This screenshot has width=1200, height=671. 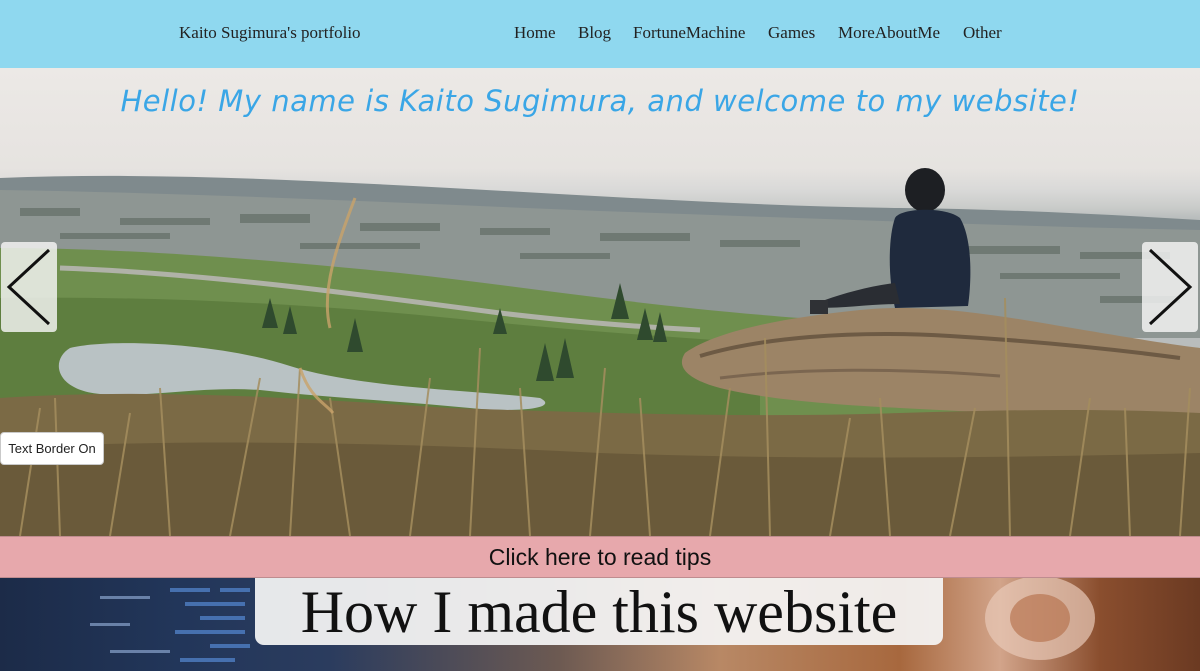 I want to click on nav-link-home: Home, so click(x=535, y=33).